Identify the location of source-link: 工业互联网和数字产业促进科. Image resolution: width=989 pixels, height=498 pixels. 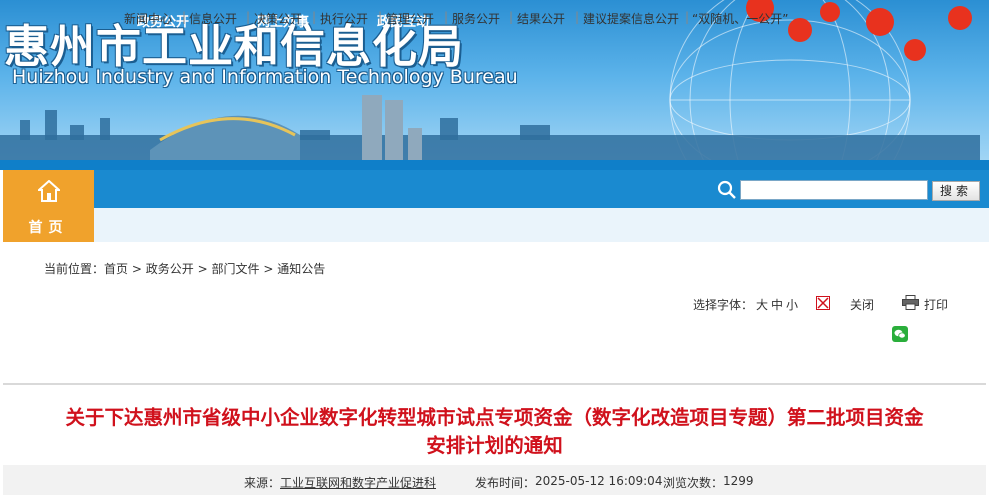
(358, 482).